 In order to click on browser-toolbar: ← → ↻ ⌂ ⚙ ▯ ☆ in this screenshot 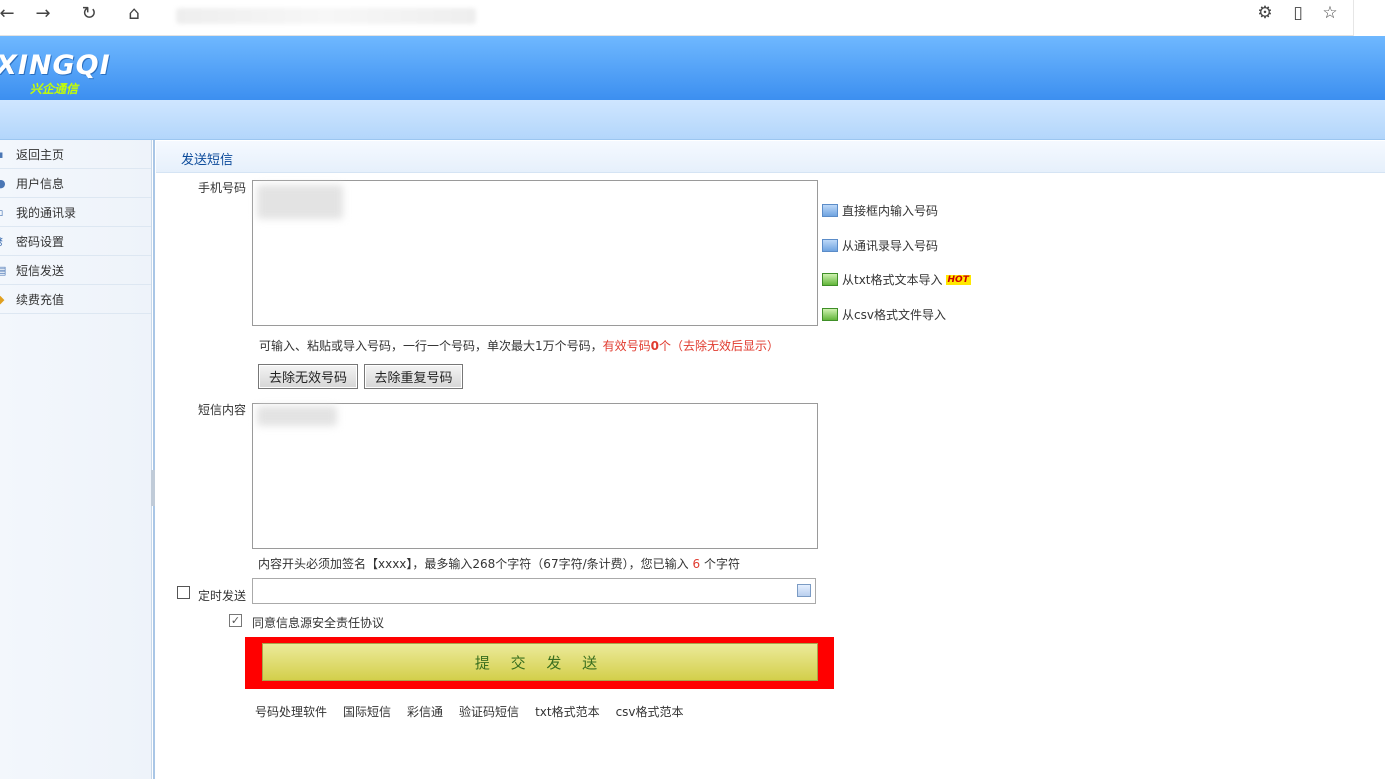, I will do `click(692, 18)`.